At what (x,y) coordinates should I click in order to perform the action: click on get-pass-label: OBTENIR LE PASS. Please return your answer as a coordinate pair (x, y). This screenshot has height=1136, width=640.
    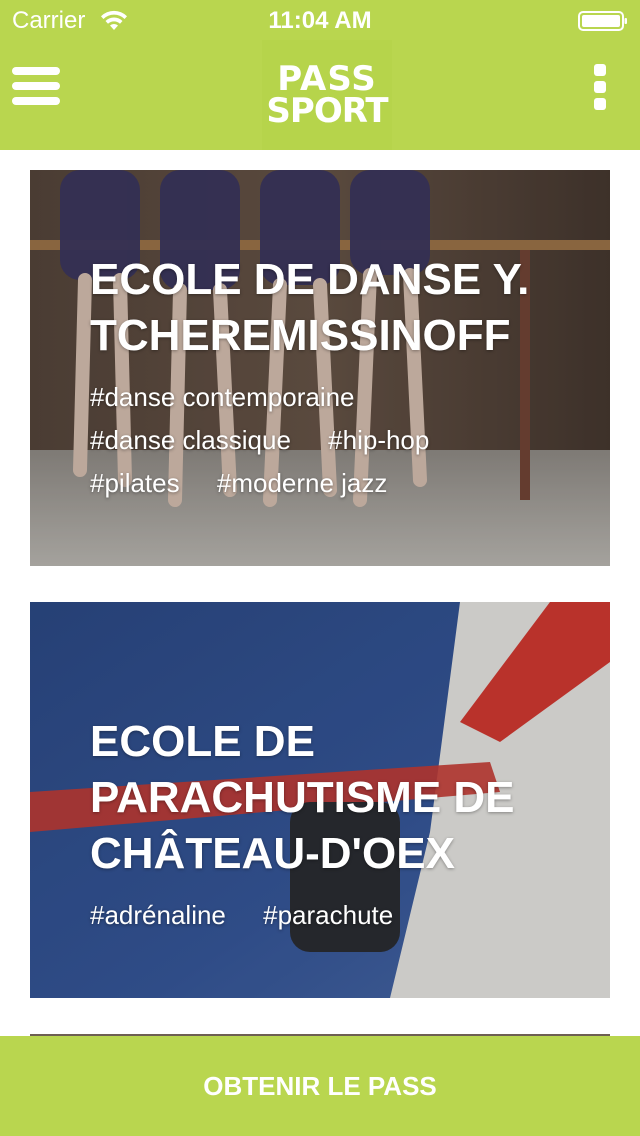
    Looking at the image, I should click on (320, 1085).